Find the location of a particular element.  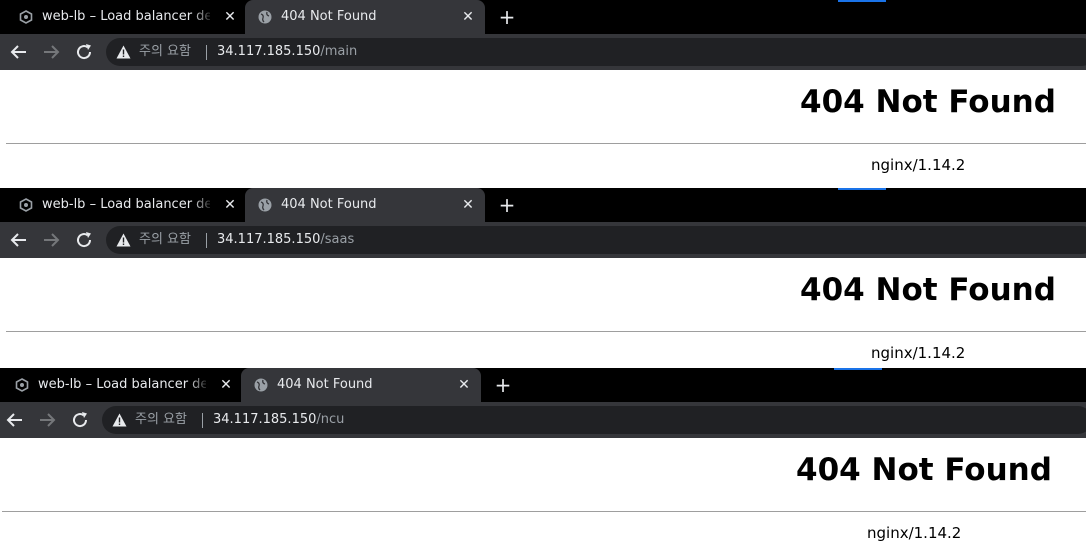

url-text: 34.117.185.150/ncu is located at coordinates (278, 420).